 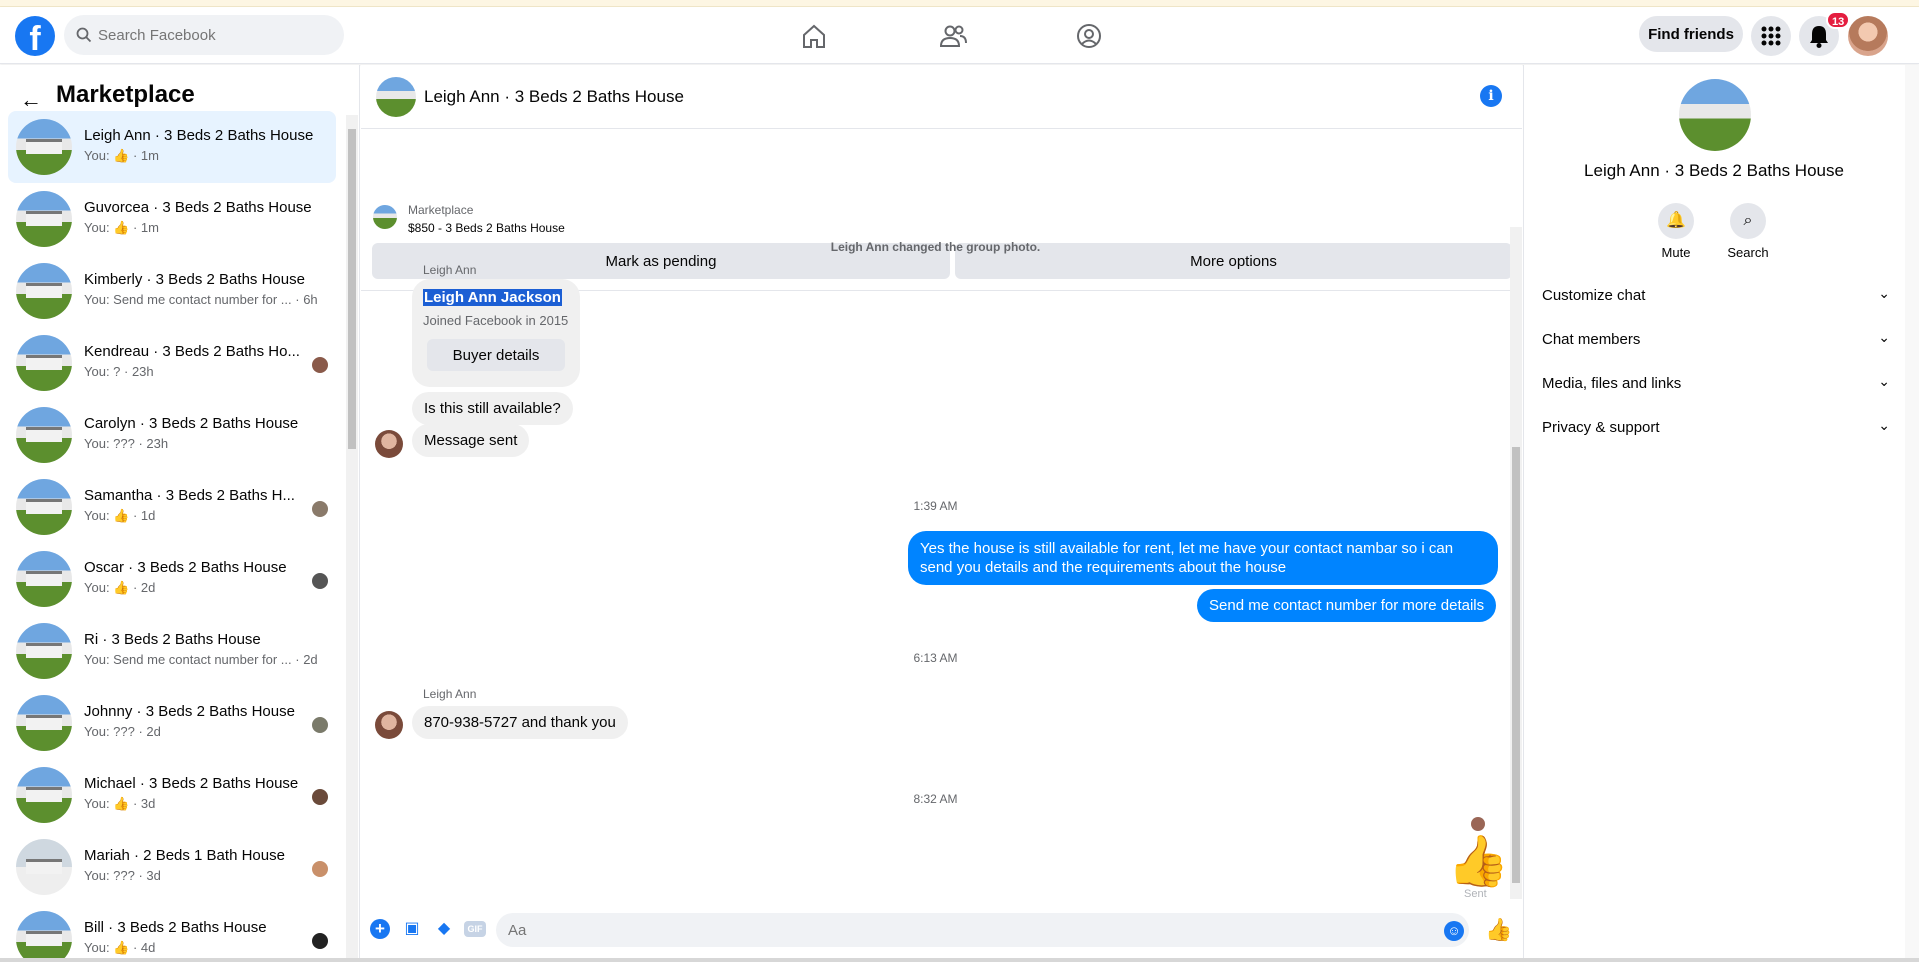 I want to click on menu-button, so click(x=1771, y=36).